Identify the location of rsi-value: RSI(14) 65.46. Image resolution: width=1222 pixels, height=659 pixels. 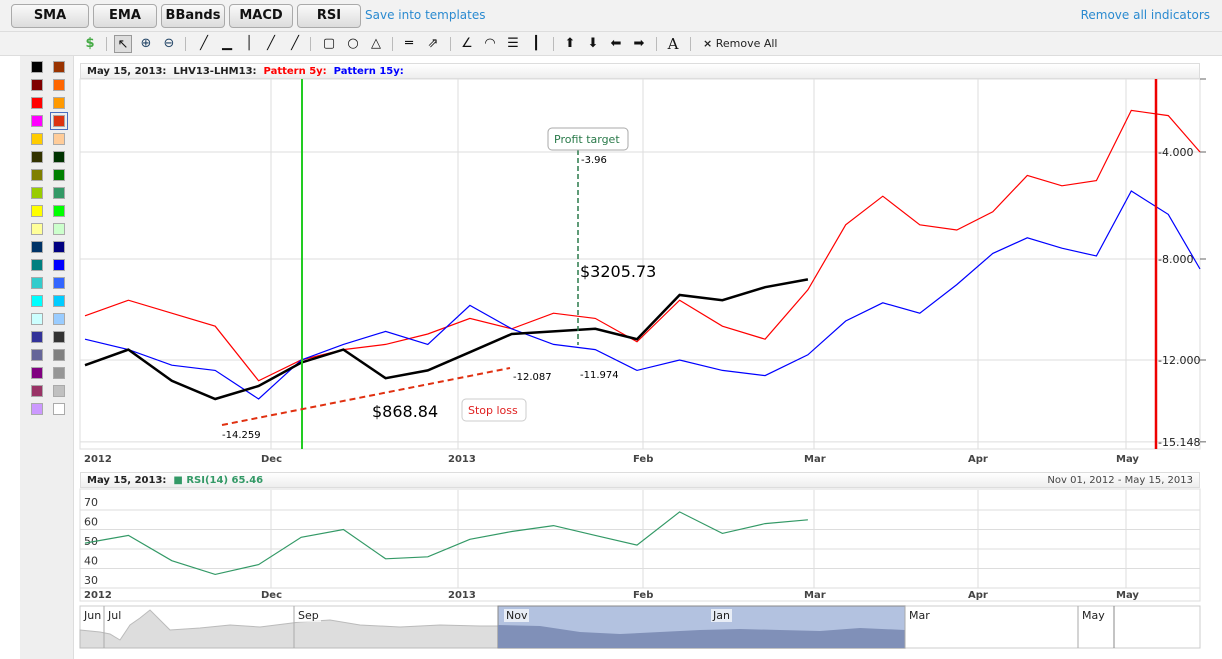
(225, 480).